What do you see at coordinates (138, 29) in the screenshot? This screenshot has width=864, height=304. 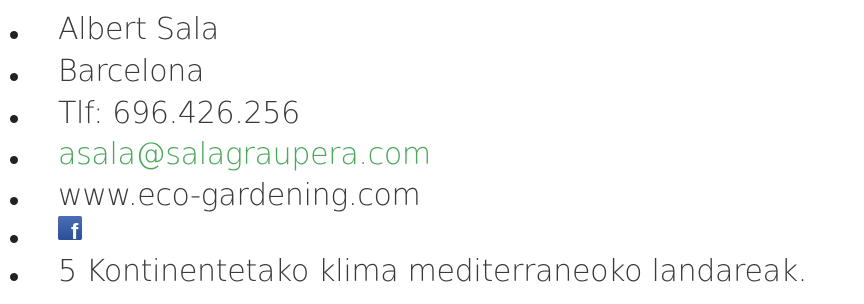 I see `contact-name: Albert Sala` at bounding box center [138, 29].